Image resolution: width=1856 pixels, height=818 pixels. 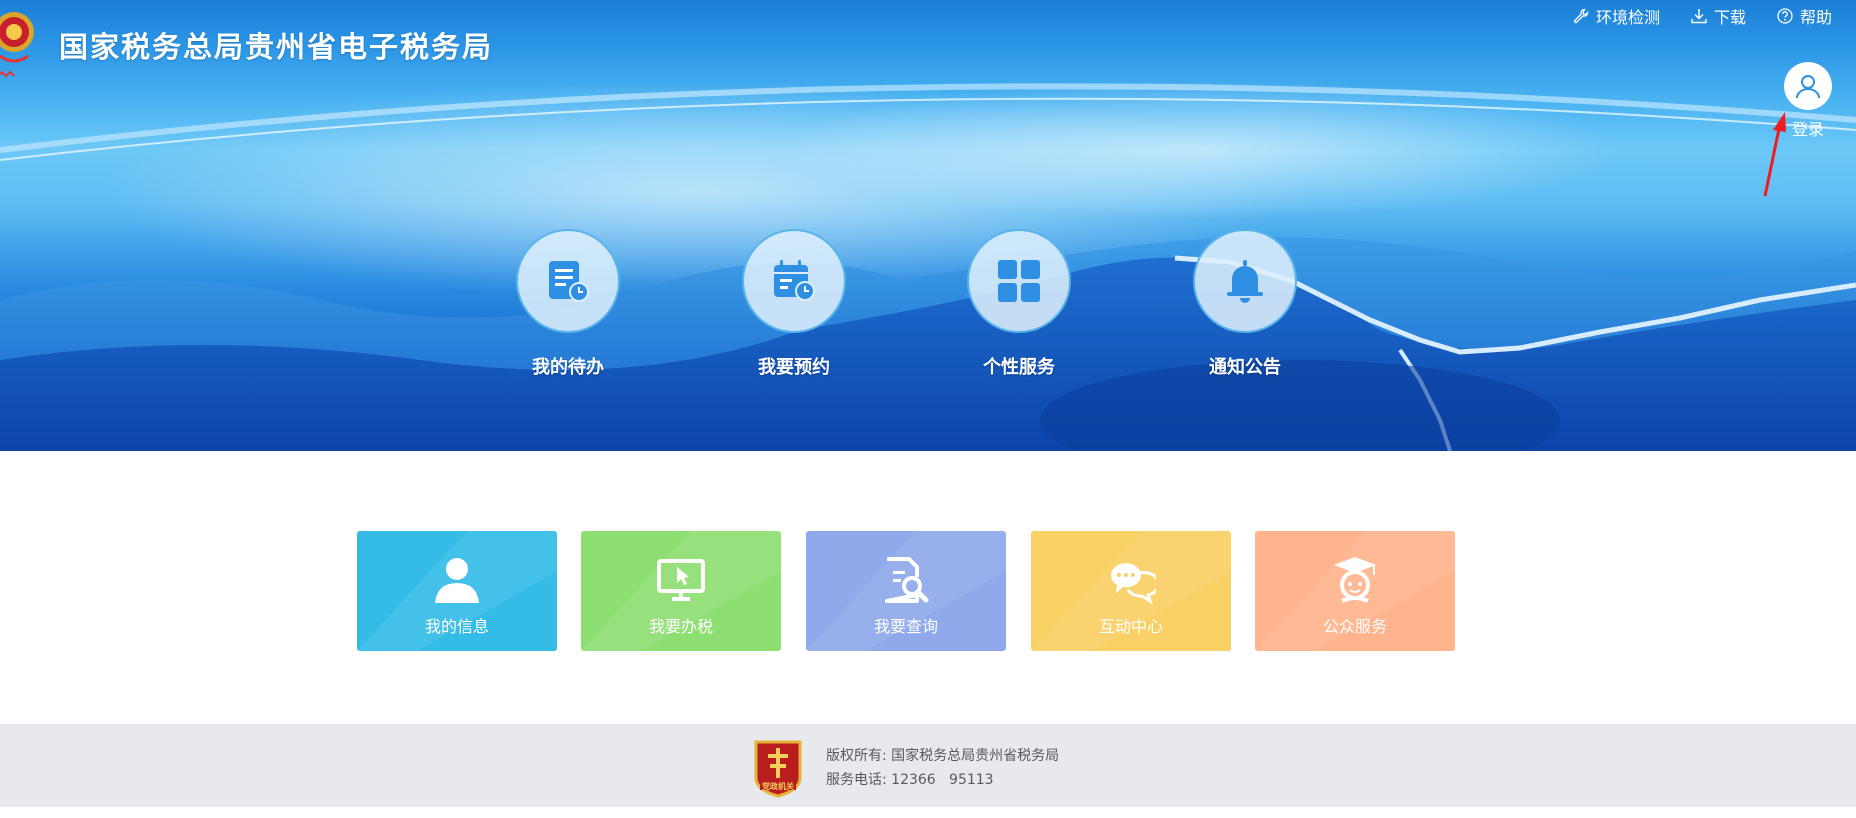 What do you see at coordinates (794, 367) in the screenshot?
I see `quick-appointment-label: 我要预约` at bounding box center [794, 367].